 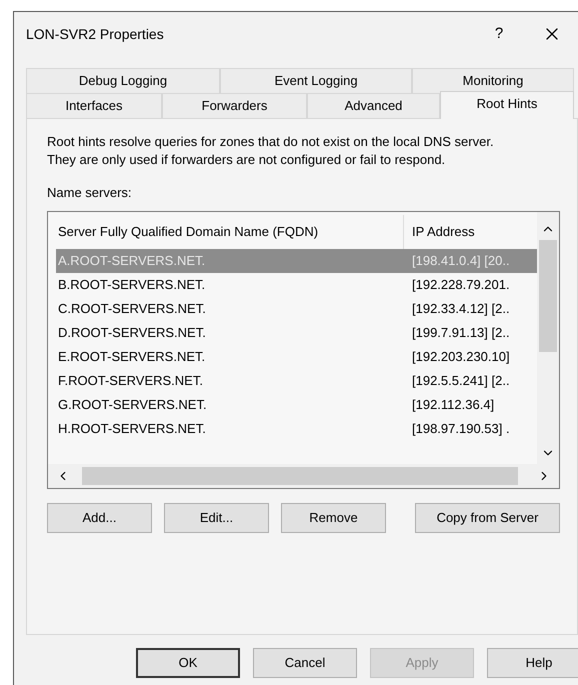 What do you see at coordinates (132, 405) in the screenshot?
I see `fqdn-cell-text: G.ROOT-SERVERS.NET.` at bounding box center [132, 405].